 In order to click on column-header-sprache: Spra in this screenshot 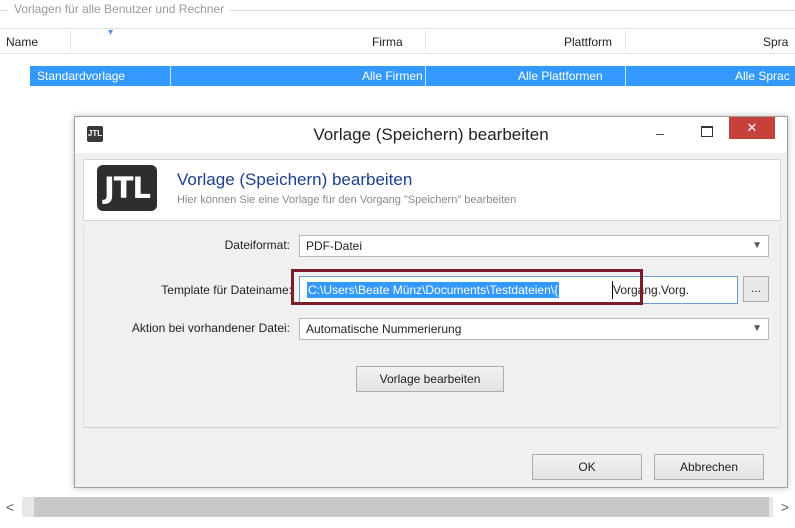, I will do `click(775, 41)`.